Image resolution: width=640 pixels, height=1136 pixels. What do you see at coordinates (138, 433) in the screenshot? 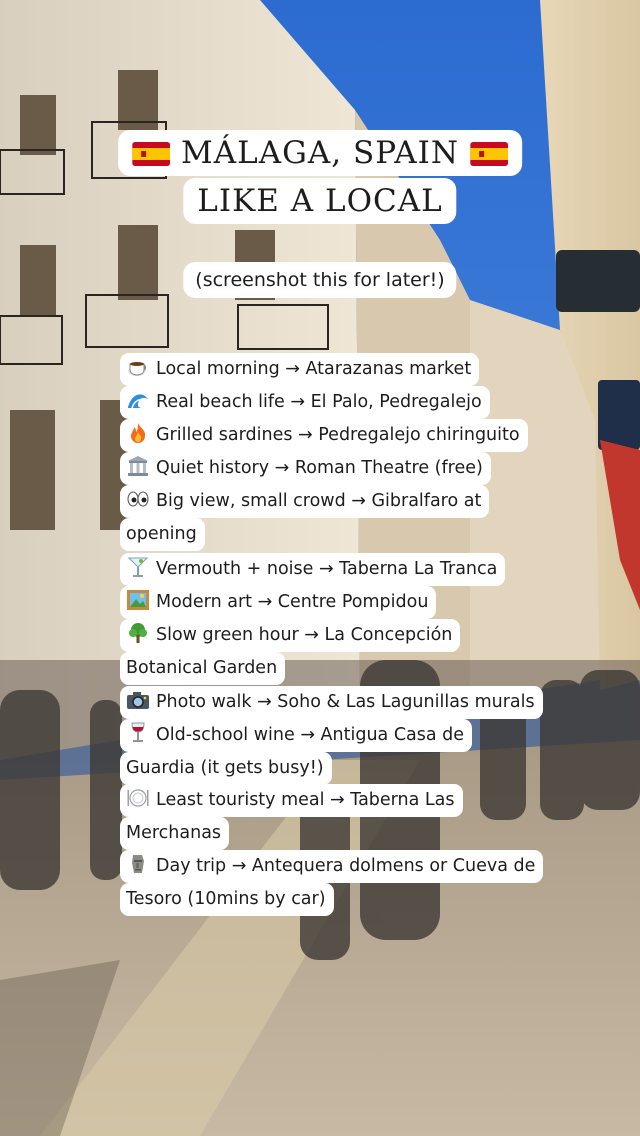
I see `fire-icon` at bounding box center [138, 433].